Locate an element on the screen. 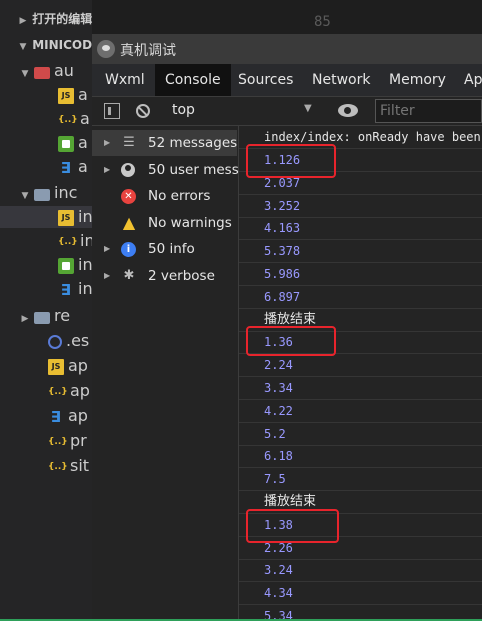 The width and height of the screenshot is (482, 621). sidebar-item-label: 52 messages is located at coordinates (193, 143).